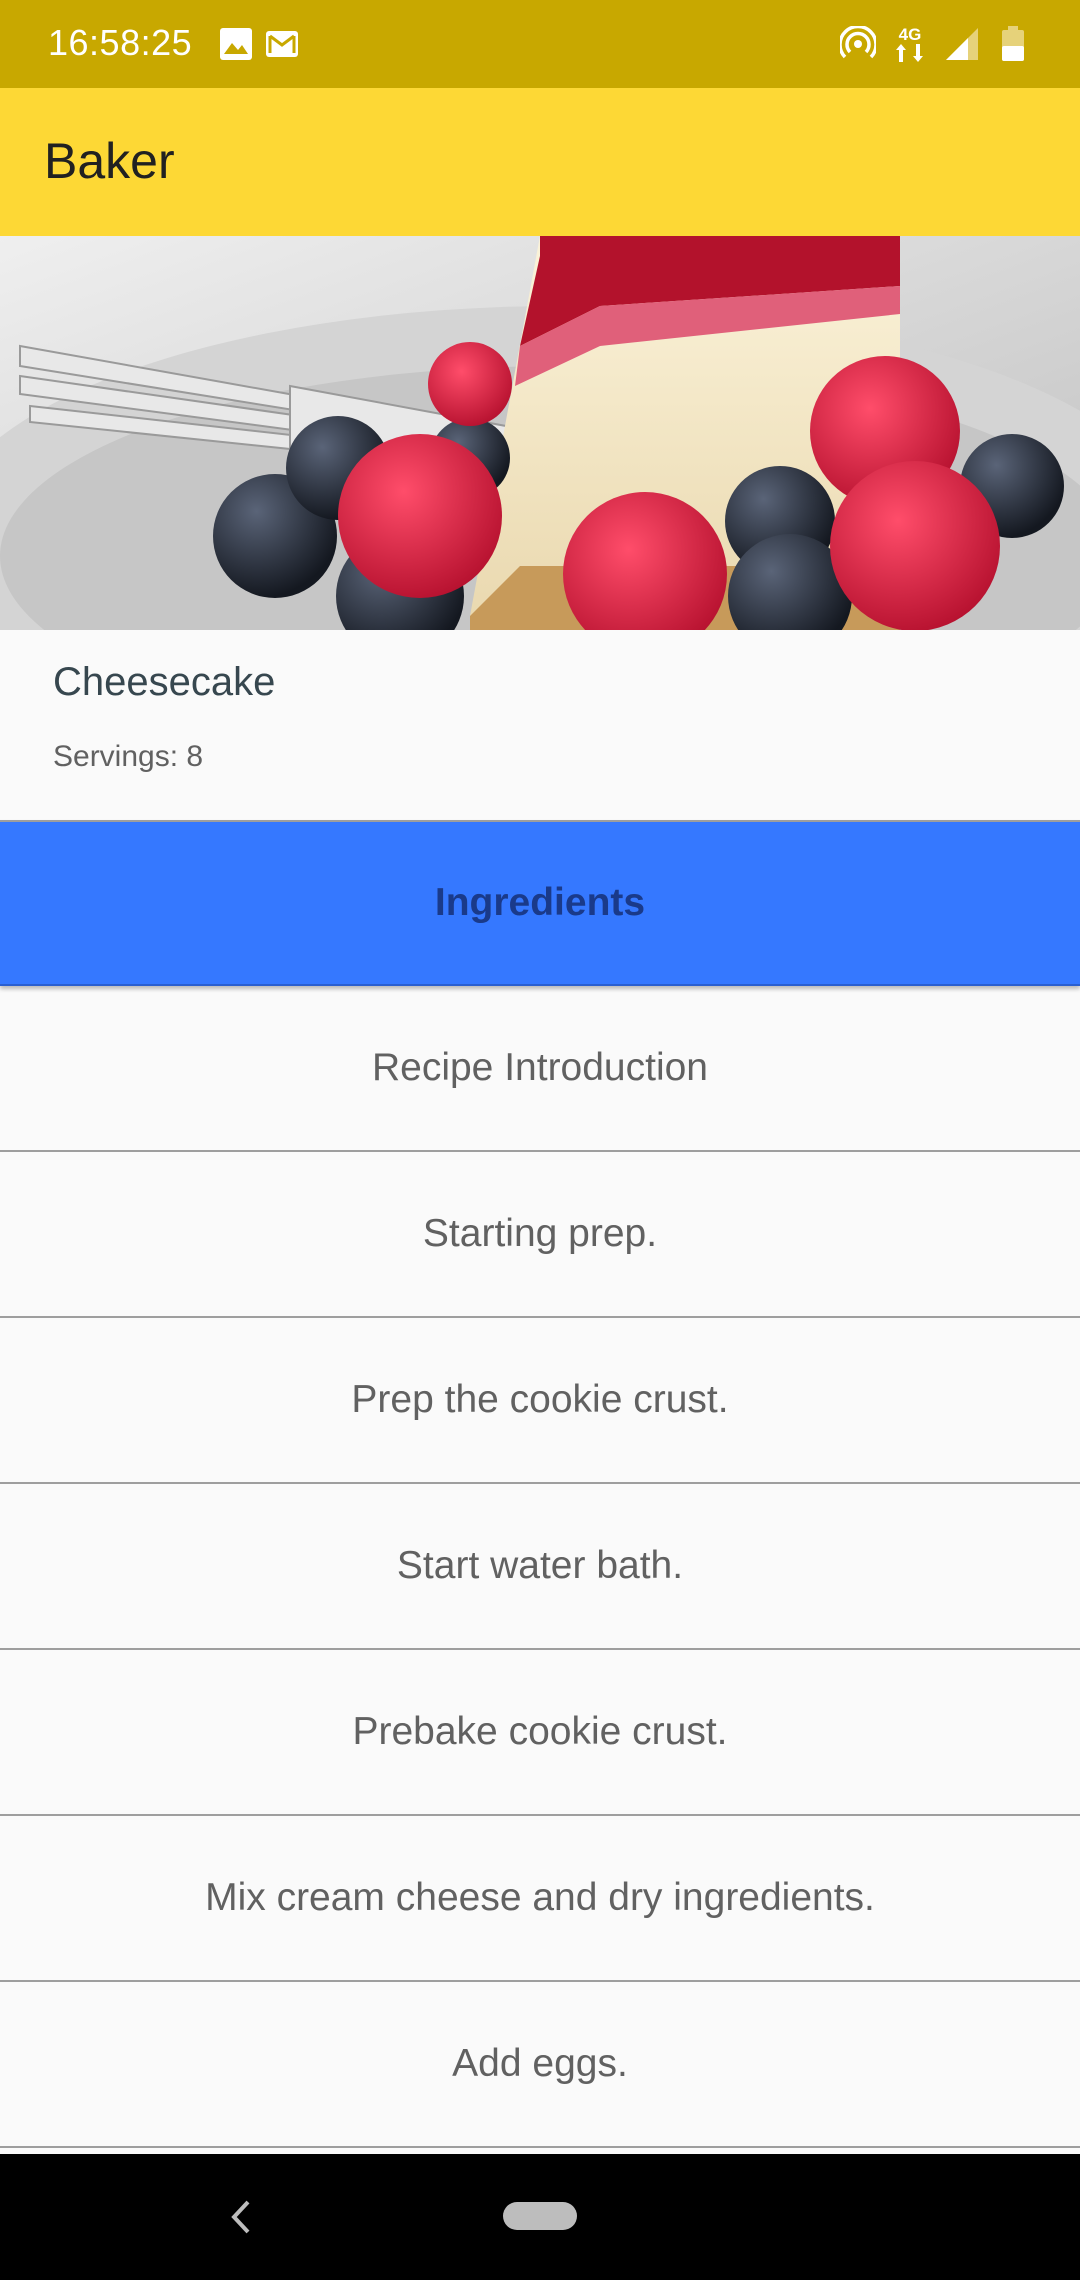 The image size is (1080, 2280). What do you see at coordinates (540, 1401) in the screenshot?
I see `step-item-prep-cookie-crust: Prep the cookie crust.` at bounding box center [540, 1401].